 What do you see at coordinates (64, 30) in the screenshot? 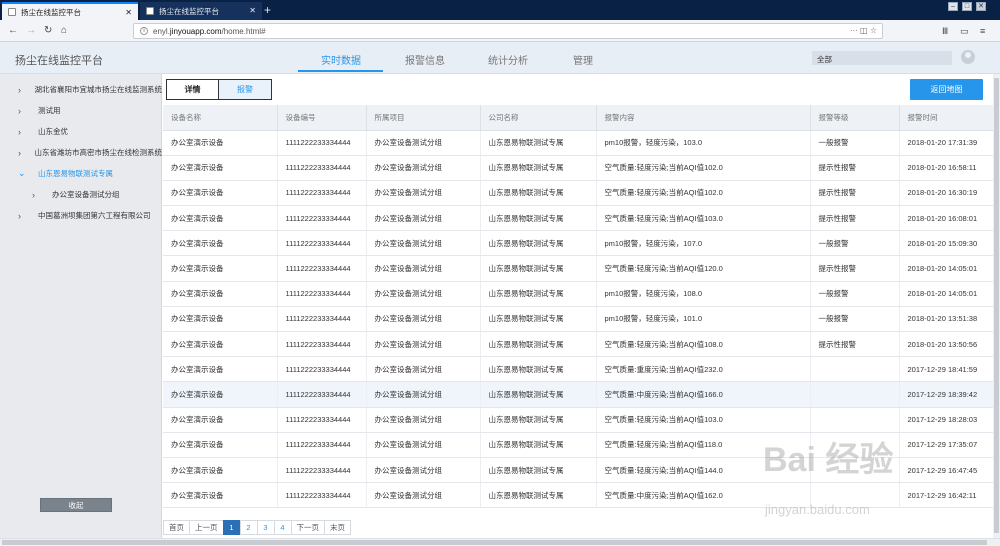
I see `home-icon: ⌂` at bounding box center [64, 30].